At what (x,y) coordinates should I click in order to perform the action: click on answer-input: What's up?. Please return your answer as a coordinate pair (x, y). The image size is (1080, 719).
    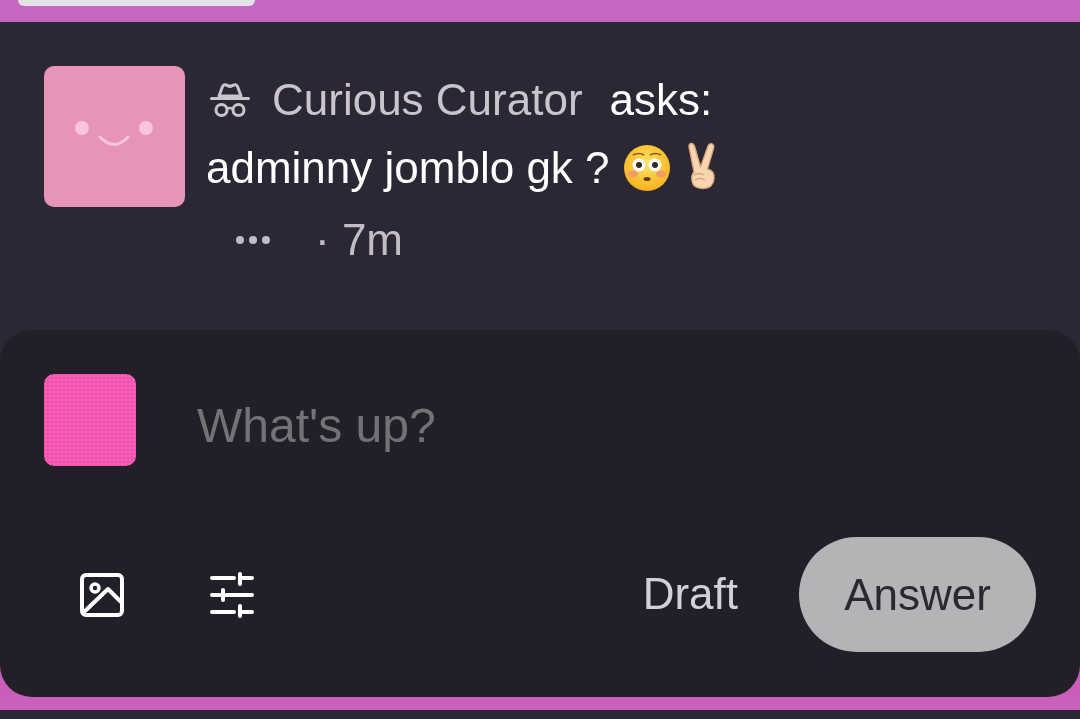
    Looking at the image, I should click on (616, 420).